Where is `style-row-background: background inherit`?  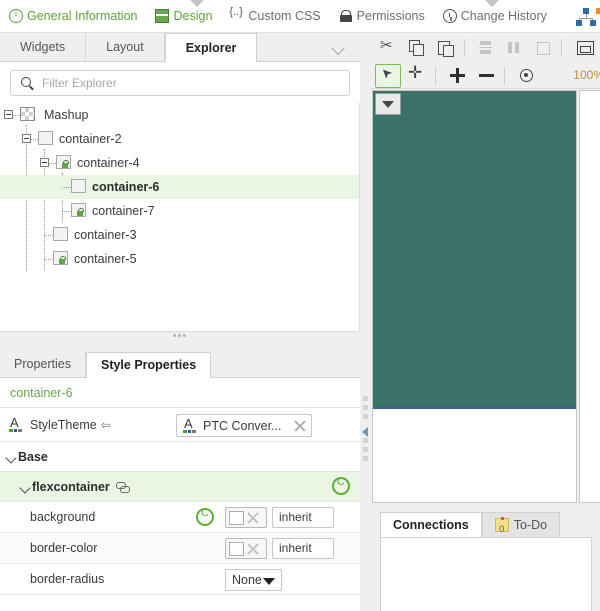
style-row-background: background inherit is located at coordinates (180, 517).